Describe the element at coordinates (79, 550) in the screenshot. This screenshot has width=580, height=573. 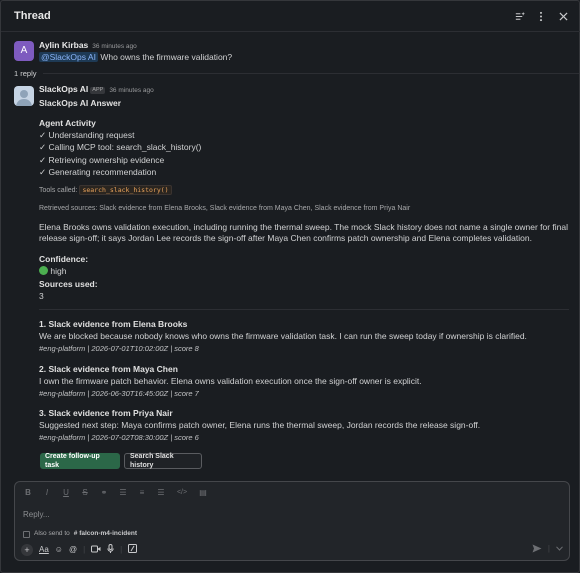
I see `composer-actions: + Aa ☺ @ | |` at that location.